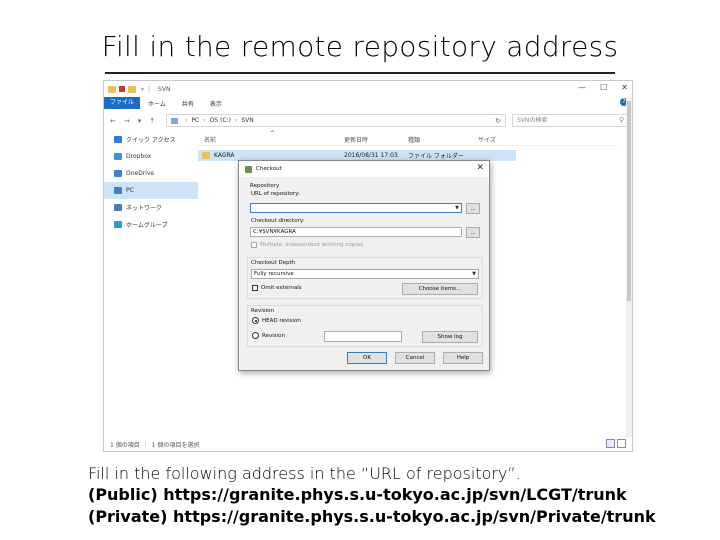 This screenshot has width=720, height=540. I want to click on head-revision-radio: HEAD revision, so click(276, 320).